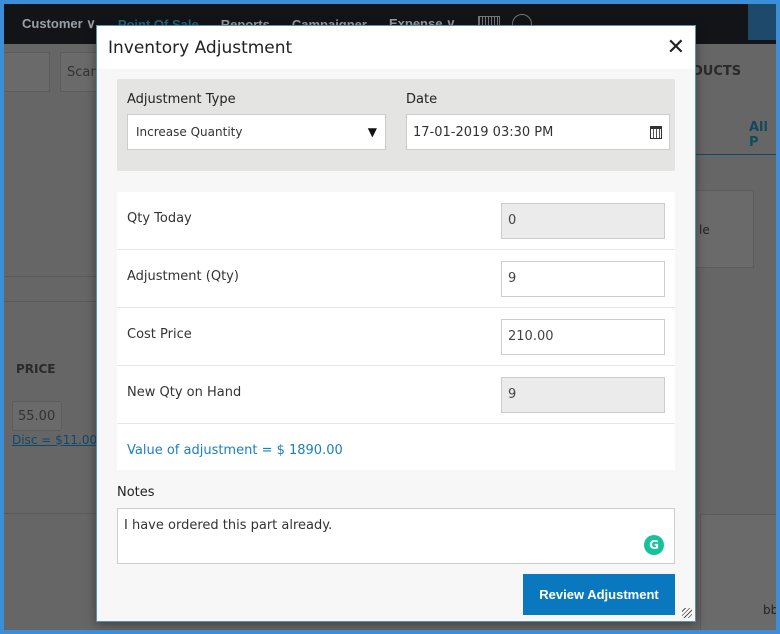 This screenshot has height=634, width=780. Describe the element at coordinates (27, 72) in the screenshot. I see `bg-button` at that location.